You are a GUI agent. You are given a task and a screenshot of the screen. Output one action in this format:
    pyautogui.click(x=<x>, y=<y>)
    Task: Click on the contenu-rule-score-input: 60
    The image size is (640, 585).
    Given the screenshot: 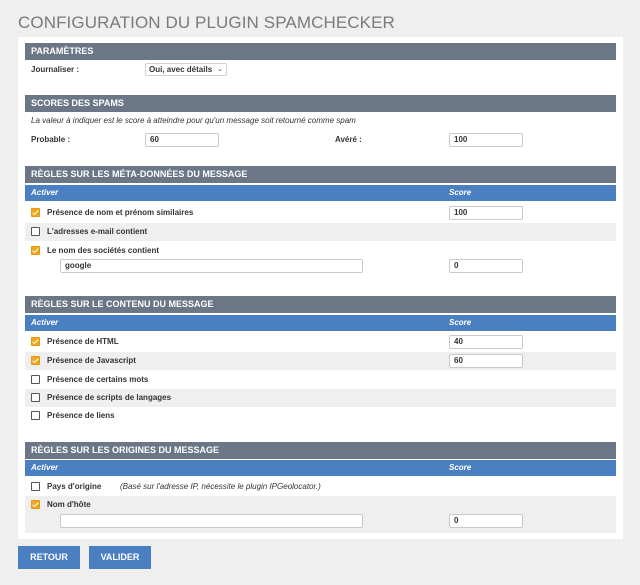 What is the action you would take?
    pyautogui.click(x=486, y=361)
    